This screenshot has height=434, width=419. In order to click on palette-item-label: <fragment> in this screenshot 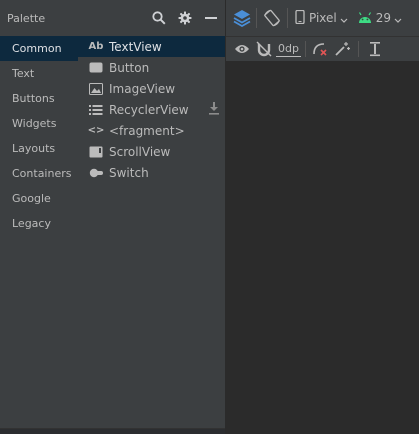, I will do `click(147, 130)`.